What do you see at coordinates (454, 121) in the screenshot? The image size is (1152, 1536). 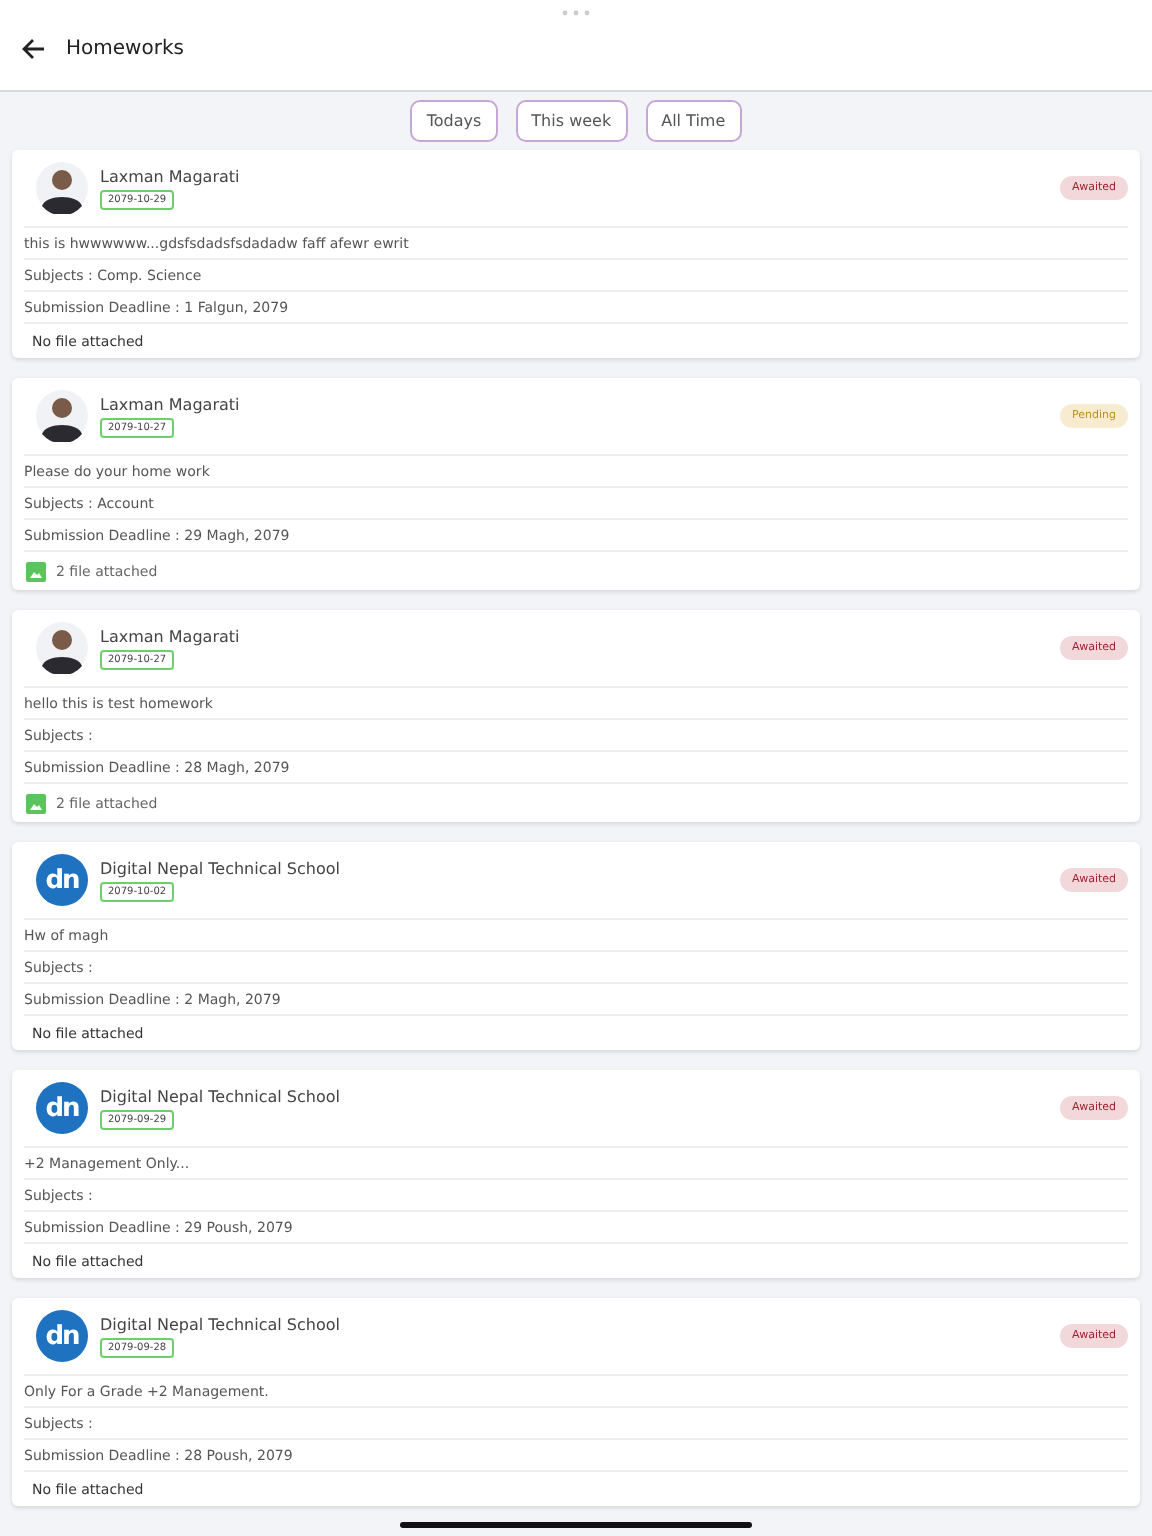 I see `filter-button: Todays` at bounding box center [454, 121].